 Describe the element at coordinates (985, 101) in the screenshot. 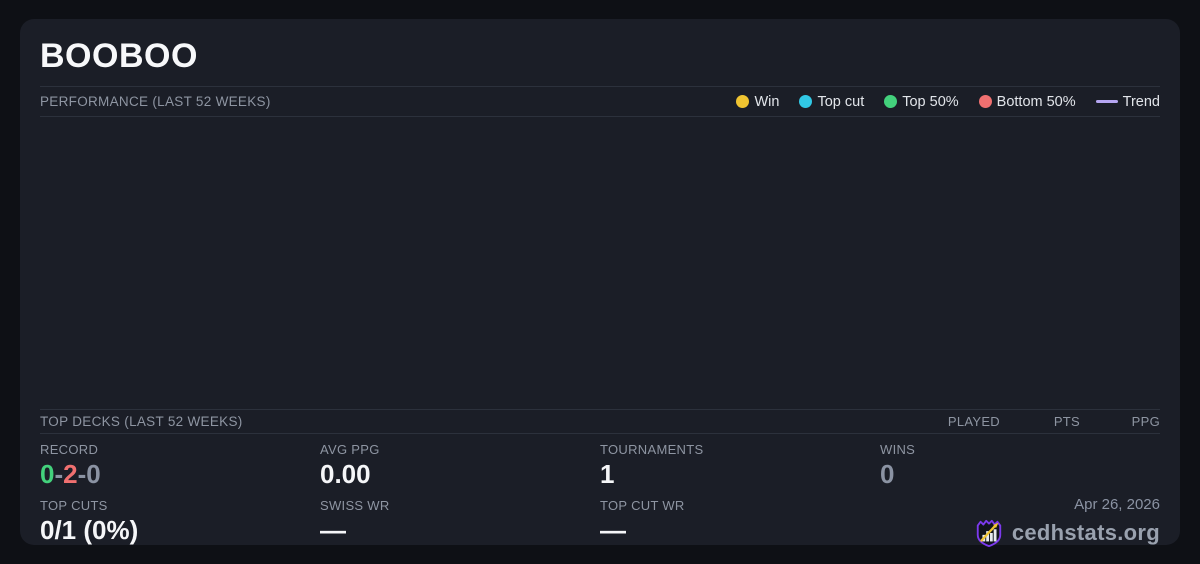

I see `bottom50-dot-icon` at that location.